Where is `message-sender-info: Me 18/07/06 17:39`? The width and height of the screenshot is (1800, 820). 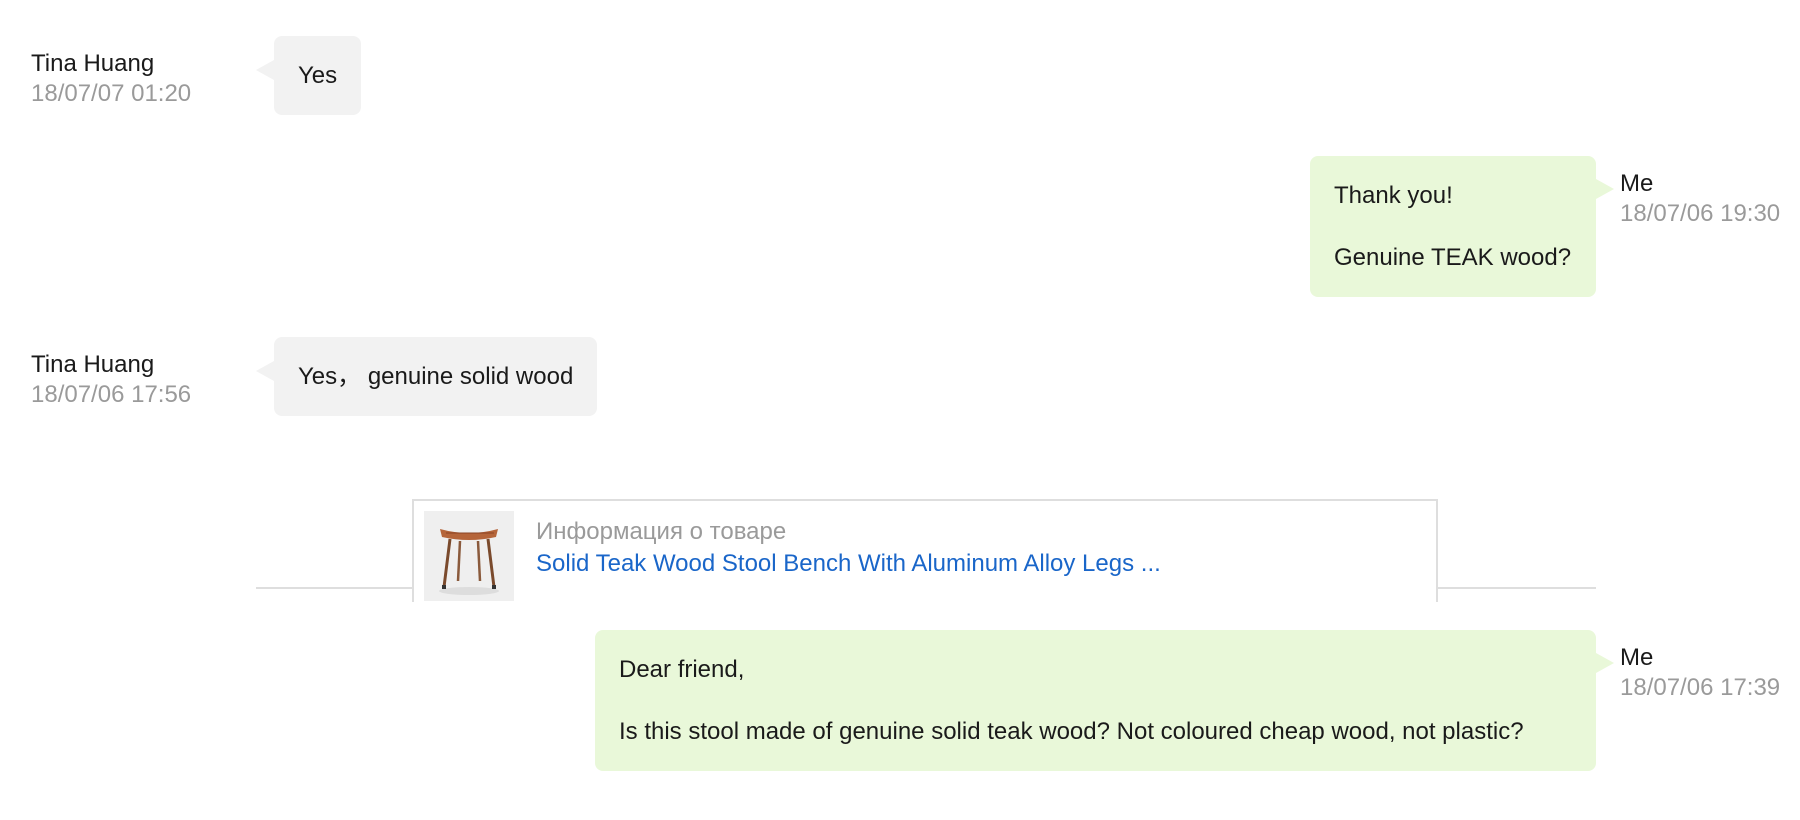 message-sender-info: Me 18/07/06 17:39 is located at coordinates (1700, 673).